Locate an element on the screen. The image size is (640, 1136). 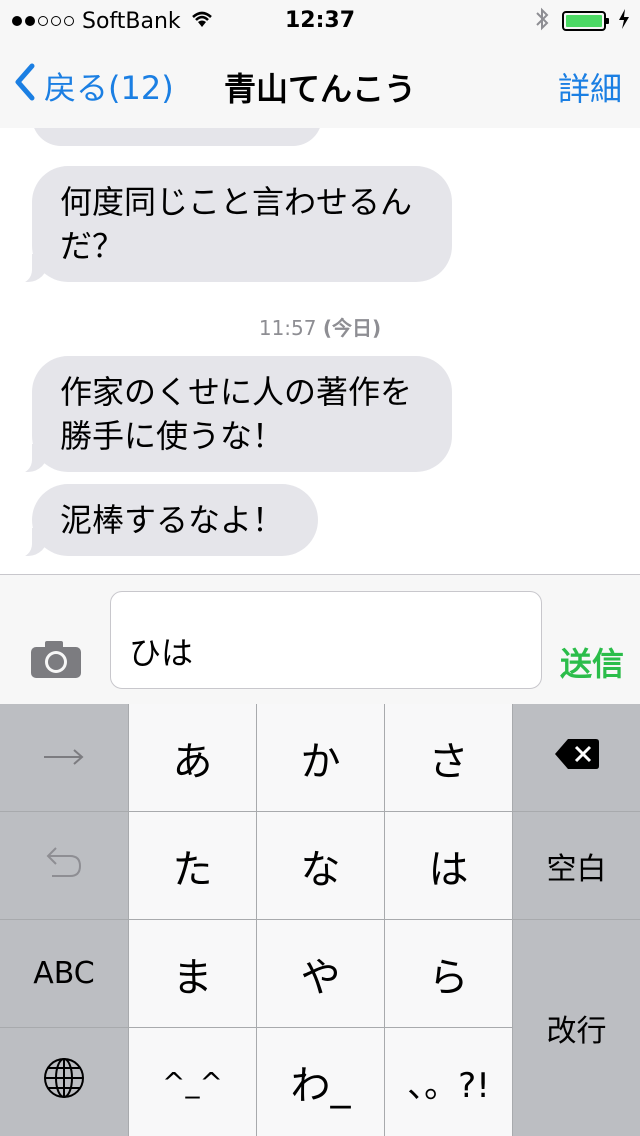
return-key: 改行 is located at coordinates (576, 1028).